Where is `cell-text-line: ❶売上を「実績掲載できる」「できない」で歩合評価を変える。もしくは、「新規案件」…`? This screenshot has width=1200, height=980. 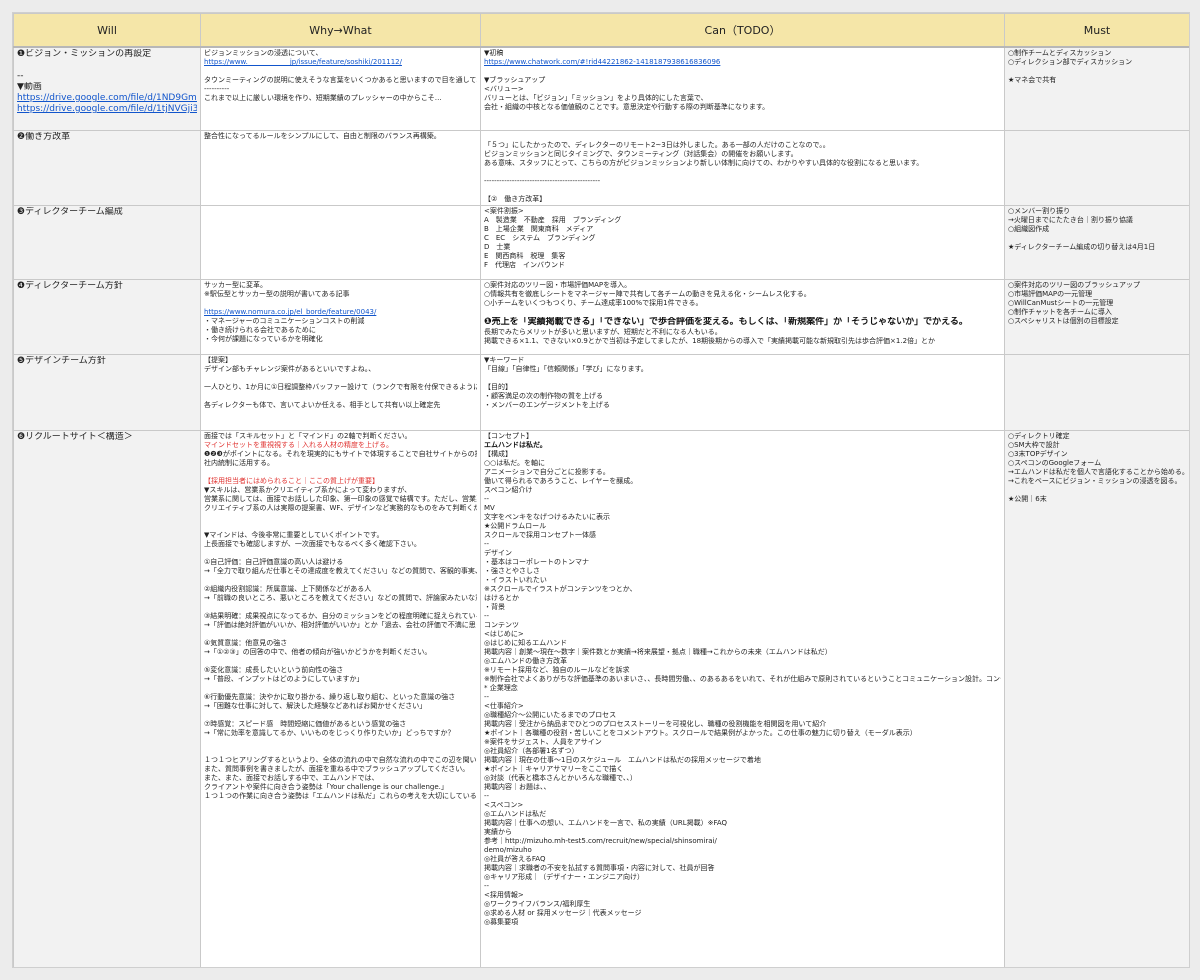 cell-text-line: ❶売上を「実績掲載できる」「できない」で歩合評価を変える。もしくは、「新規案件」… is located at coordinates (726, 322).